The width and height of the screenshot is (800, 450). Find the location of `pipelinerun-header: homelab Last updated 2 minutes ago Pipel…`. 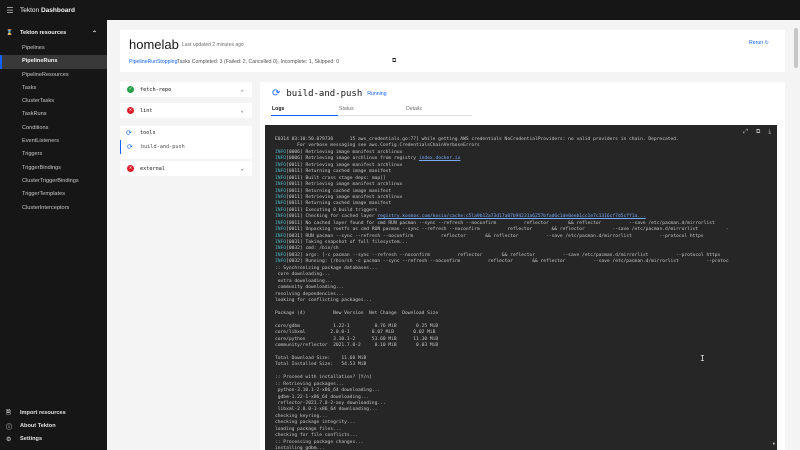

pipelinerun-header: homelab Last updated 2 minutes ago Pipel… is located at coordinates (452, 51).